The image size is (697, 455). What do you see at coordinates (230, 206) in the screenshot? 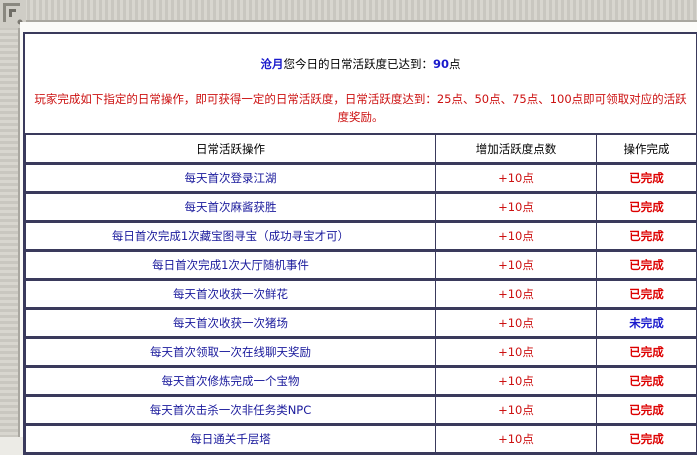
I see `task-name: 每天首次麻酱获胜` at bounding box center [230, 206].